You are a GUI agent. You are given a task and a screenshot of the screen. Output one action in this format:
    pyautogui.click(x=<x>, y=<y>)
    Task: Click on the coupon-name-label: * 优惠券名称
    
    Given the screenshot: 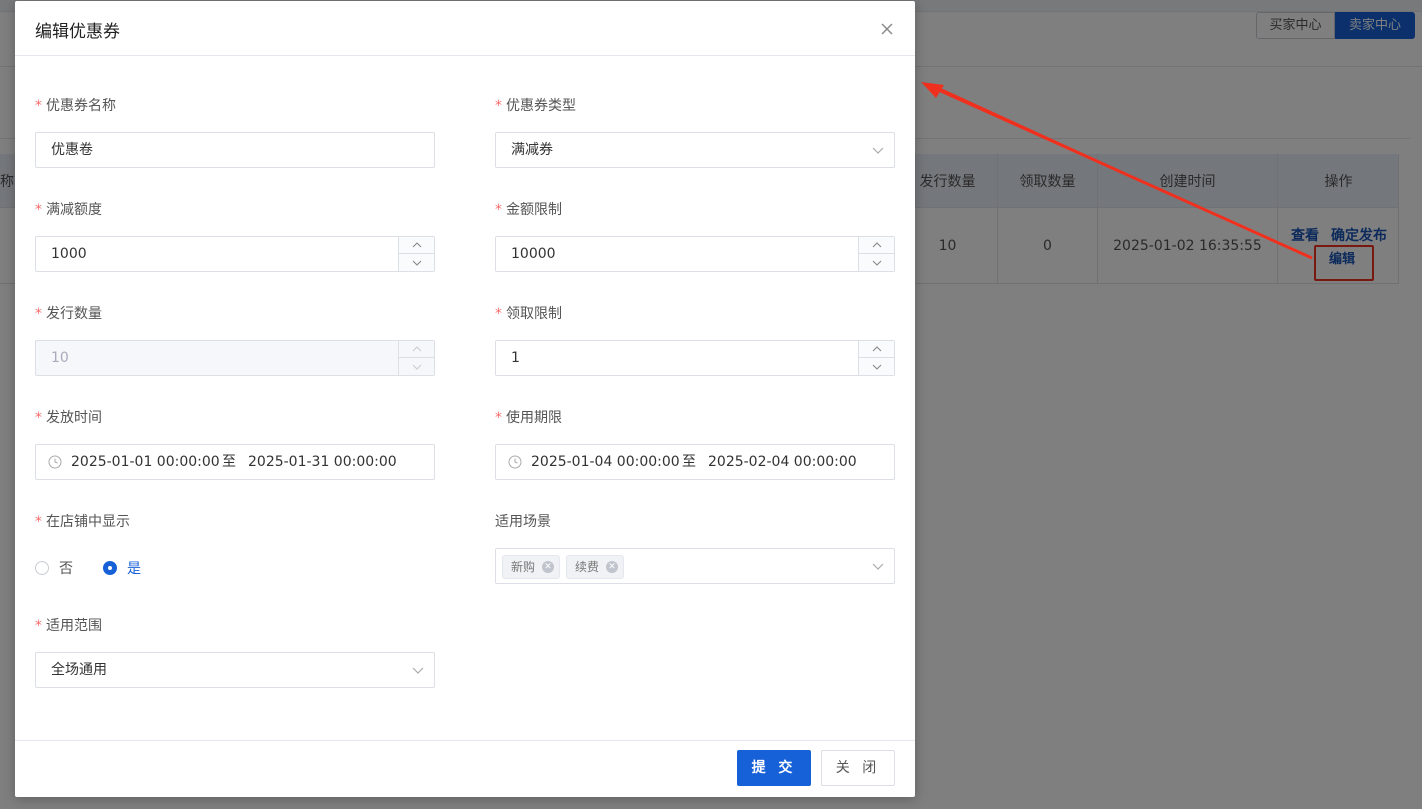 What is the action you would take?
    pyautogui.click(x=75, y=106)
    